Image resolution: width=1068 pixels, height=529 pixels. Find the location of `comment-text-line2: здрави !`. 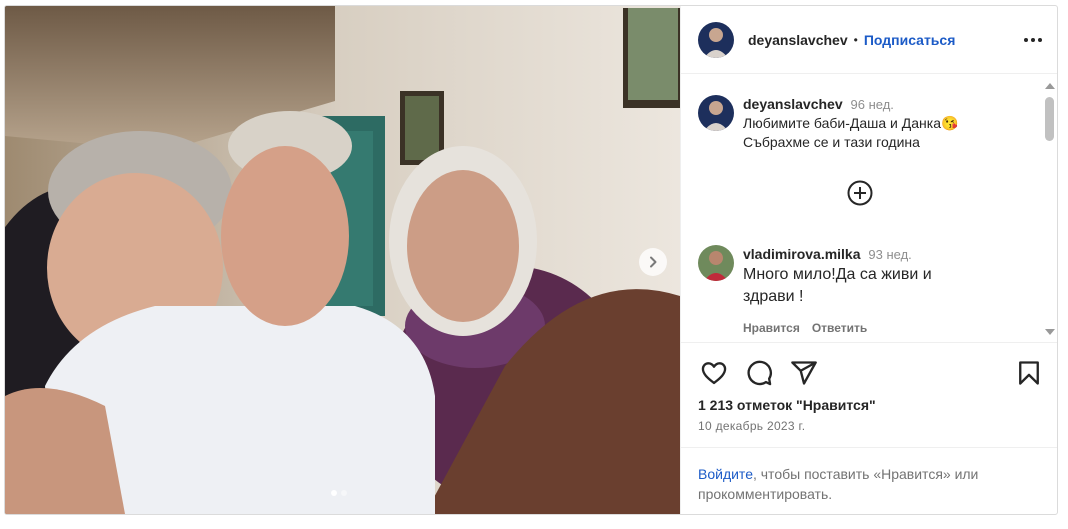

comment-text-line2: здрави ! is located at coordinates (773, 296).